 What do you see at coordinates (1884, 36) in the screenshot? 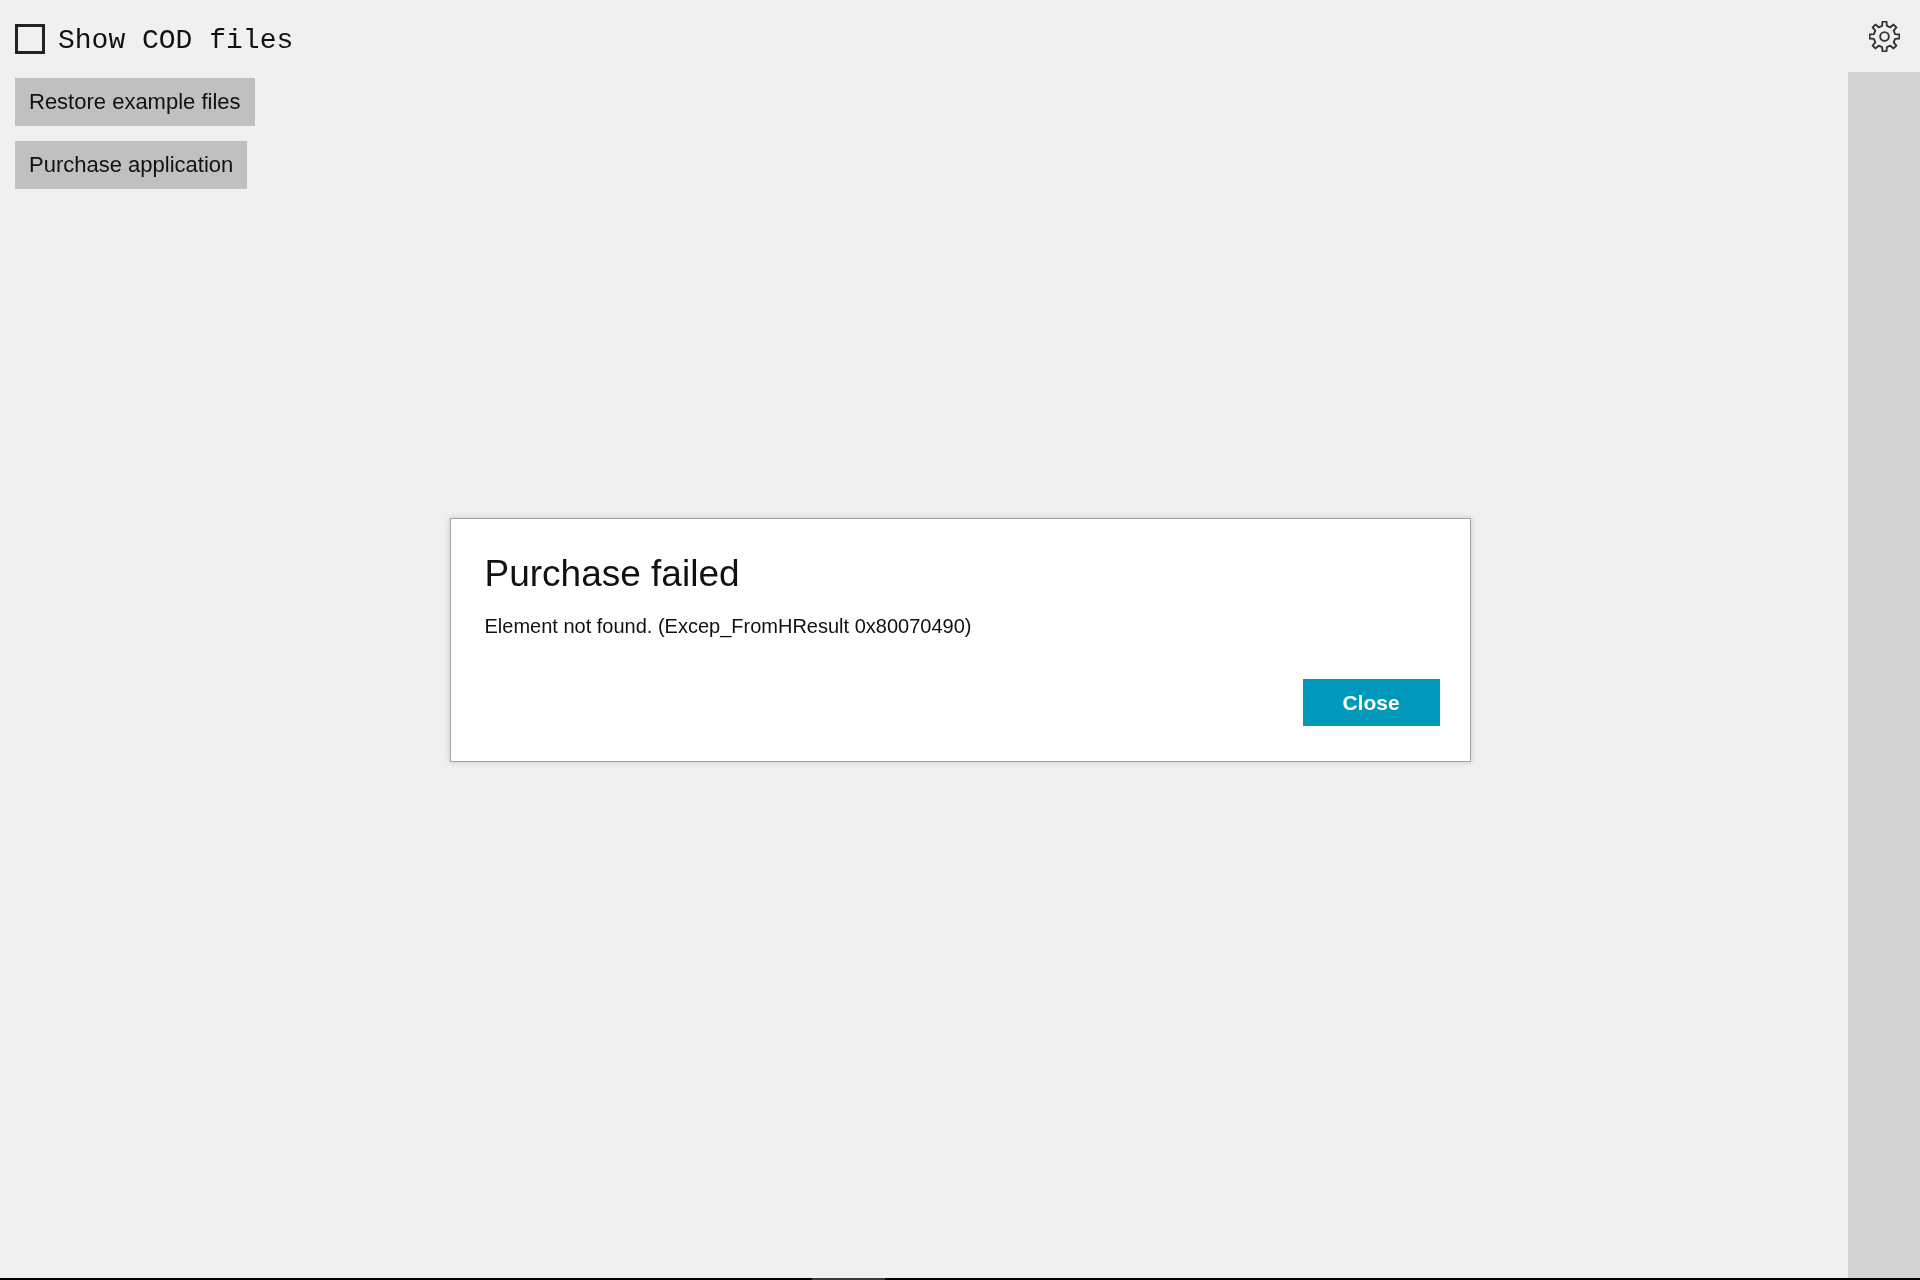
I see `settings-icon` at bounding box center [1884, 36].